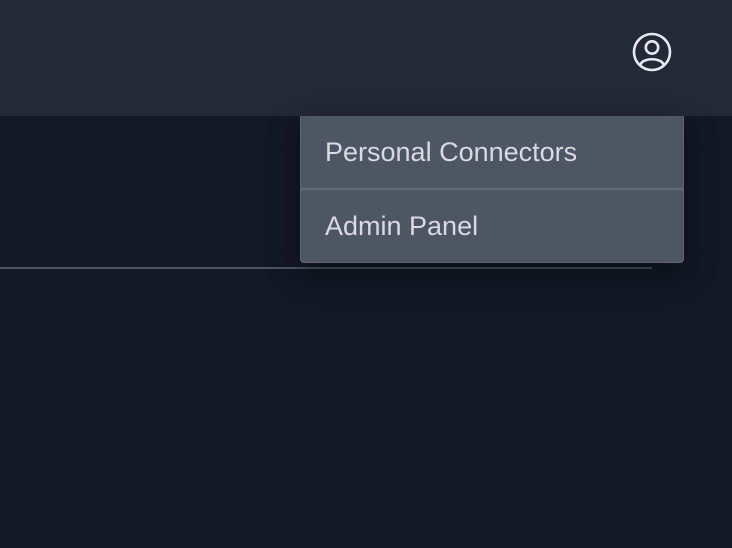  I want to click on menu-item-personal-connectors: Personal Connectors, so click(492, 152).